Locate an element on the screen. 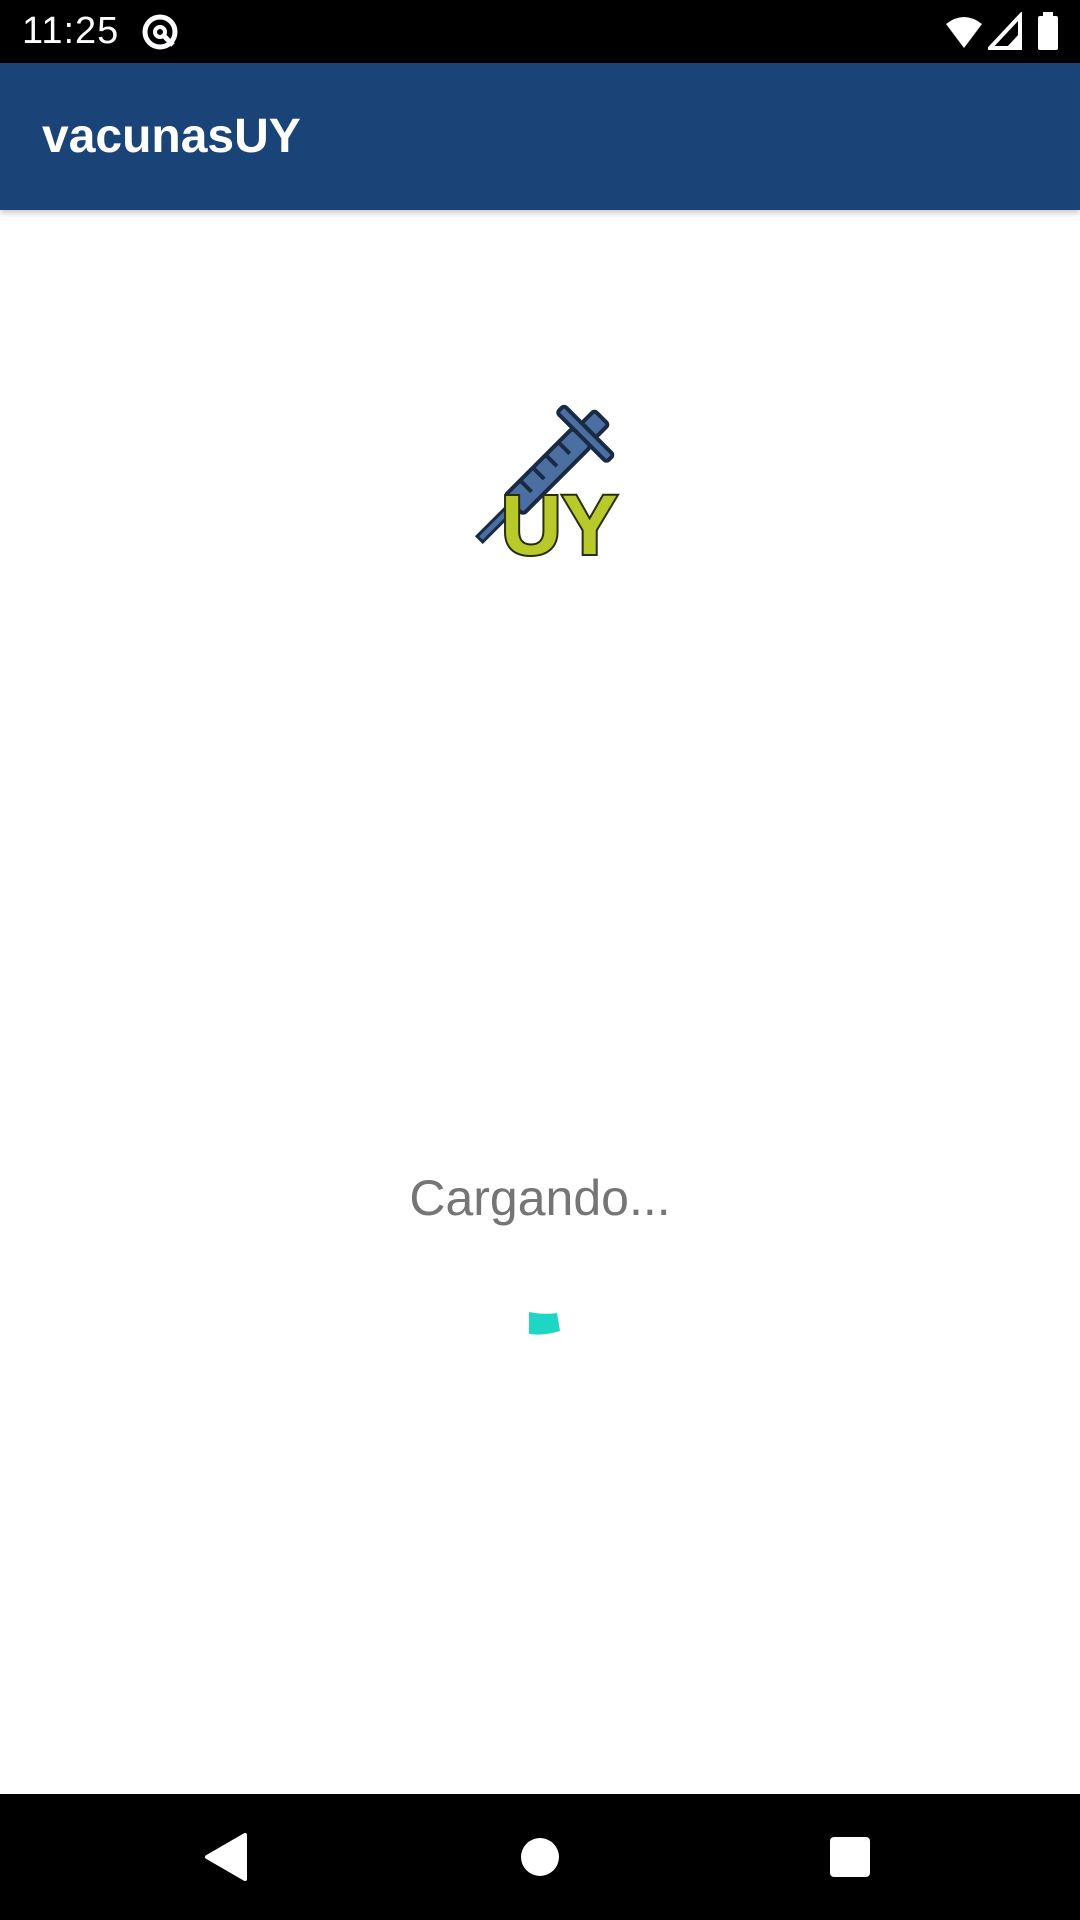 This screenshot has height=1920, width=1080. loading-spinner is located at coordinates (544, 1323).